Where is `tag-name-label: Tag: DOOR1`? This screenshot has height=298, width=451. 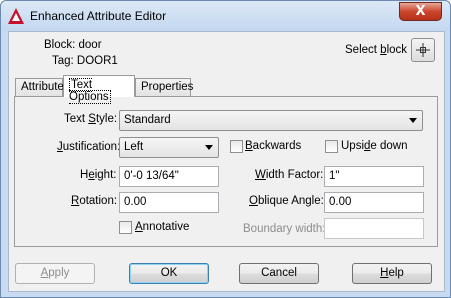
tag-name-label: Tag: DOOR1 is located at coordinates (85, 61).